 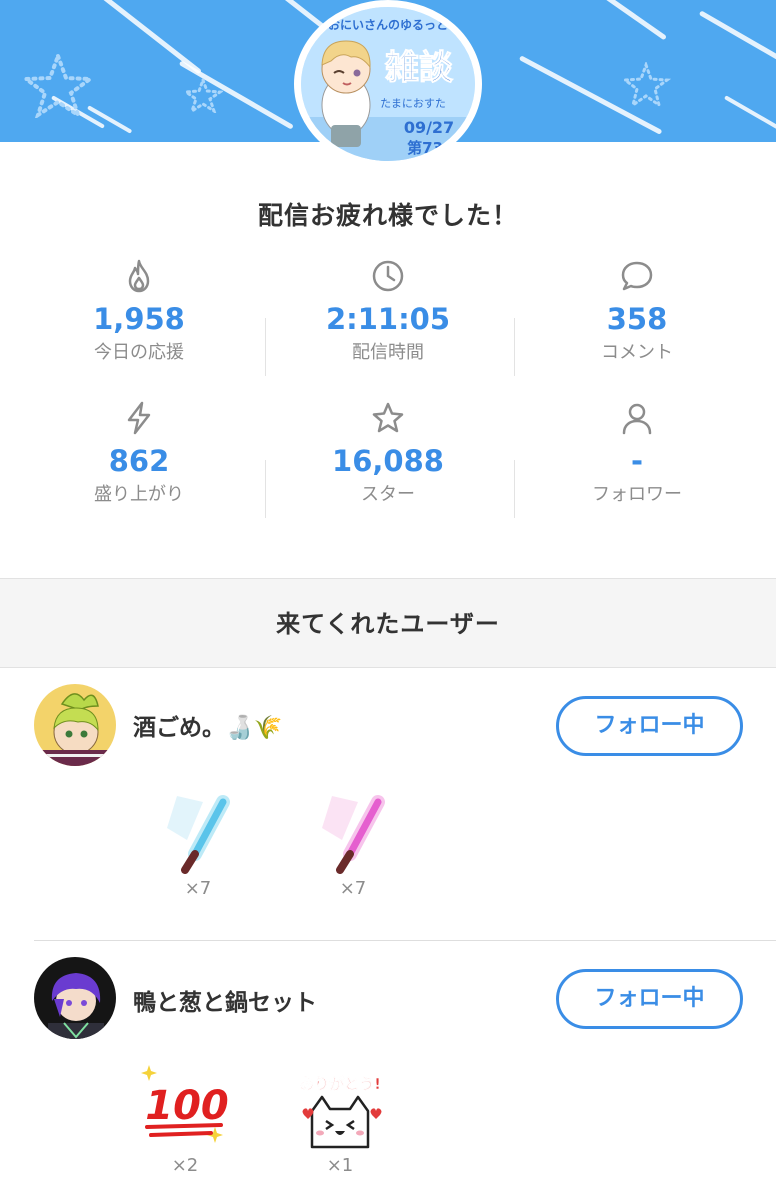 What do you see at coordinates (388, 461) in the screenshot?
I see `stat-value: 16,088` at bounding box center [388, 461].